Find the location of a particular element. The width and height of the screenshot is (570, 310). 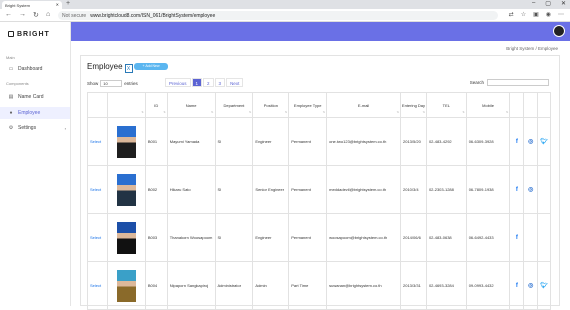

browser-toolbar-icons: ⇄ ☆ ▣ ◉ ⋯ is located at coordinates (536, 14).